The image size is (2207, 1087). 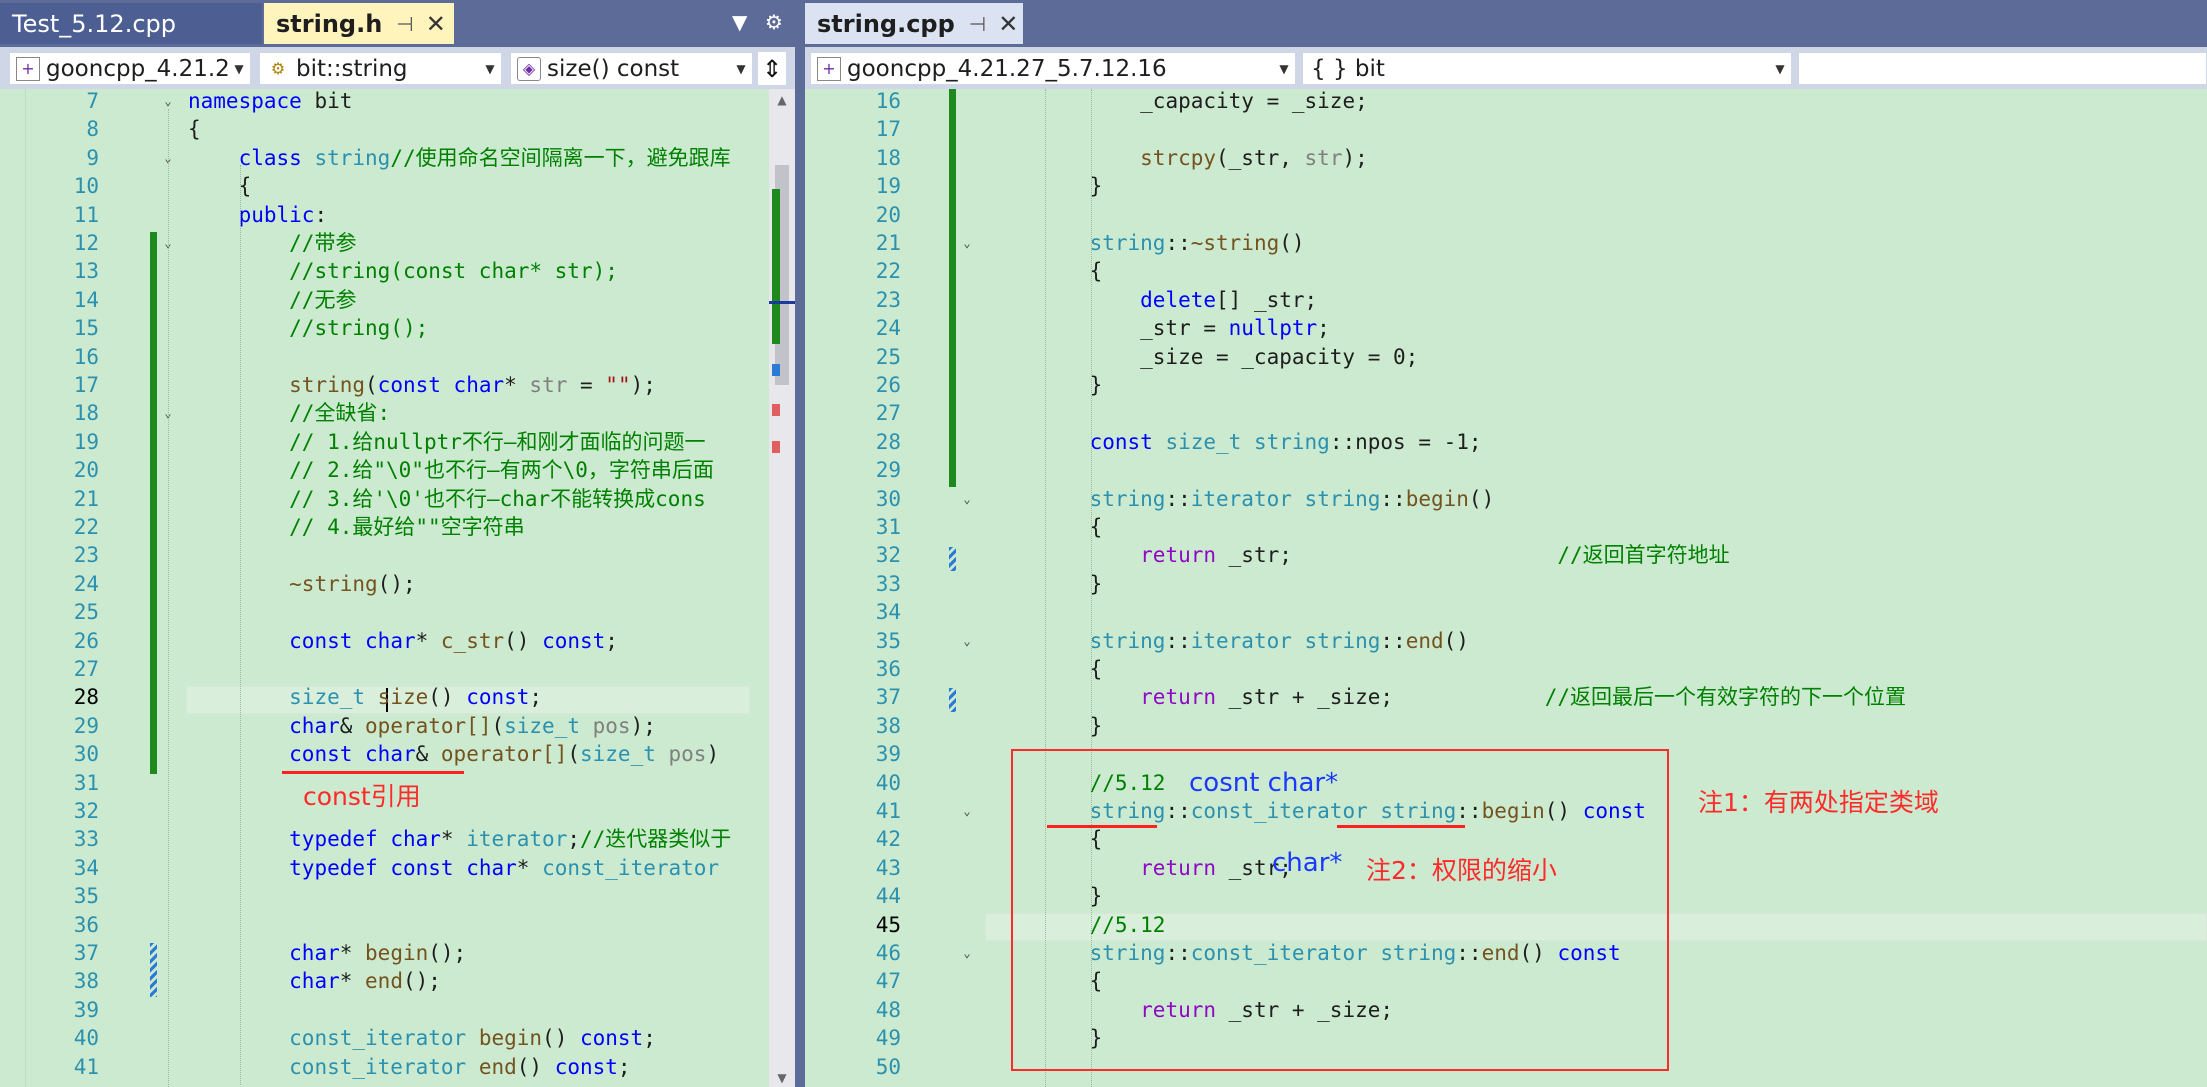 What do you see at coordinates (1506, 669) in the screenshot?
I see `code-line: 36 {` at bounding box center [1506, 669].